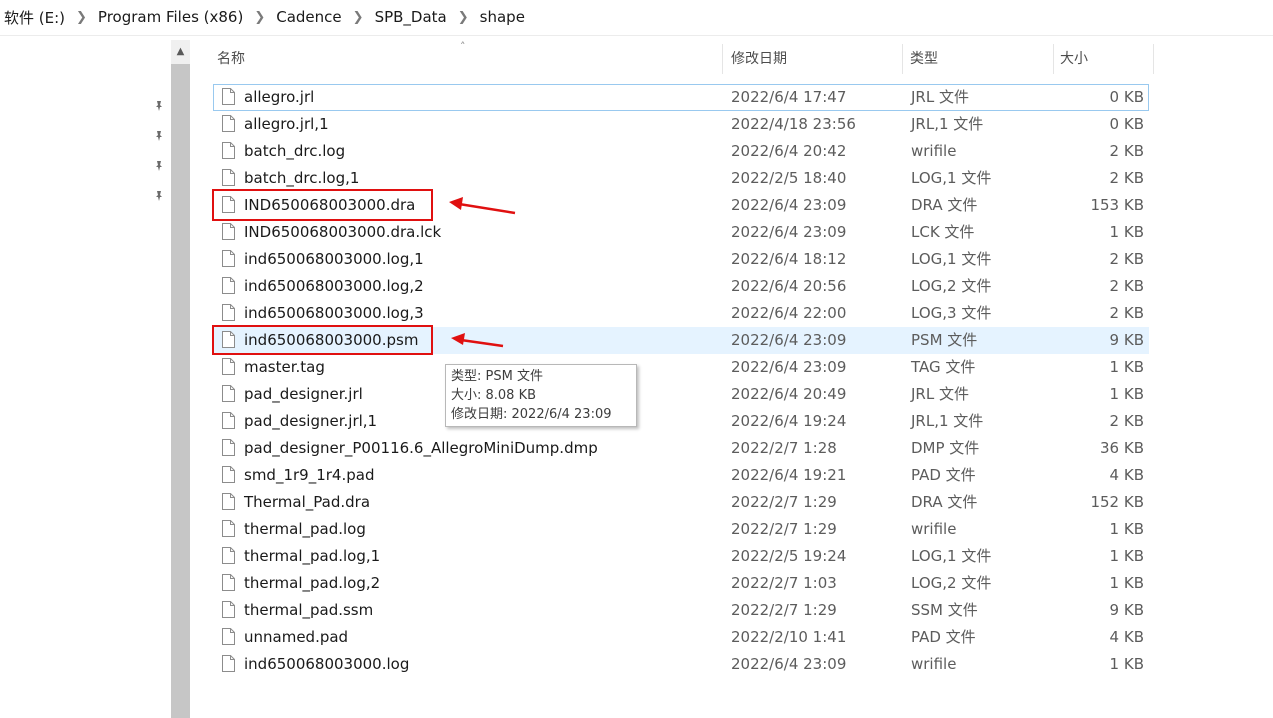  What do you see at coordinates (924, 59) in the screenshot?
I see `column-header-type: 类型` at bounding box center [924, 59].